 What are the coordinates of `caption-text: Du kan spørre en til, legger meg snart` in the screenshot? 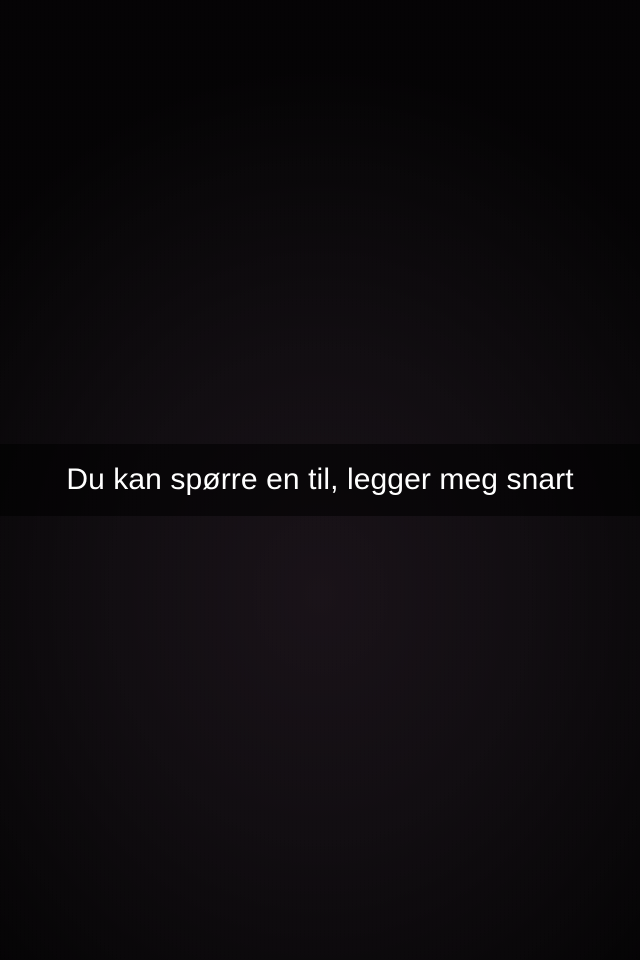 It's located at (320, 479).